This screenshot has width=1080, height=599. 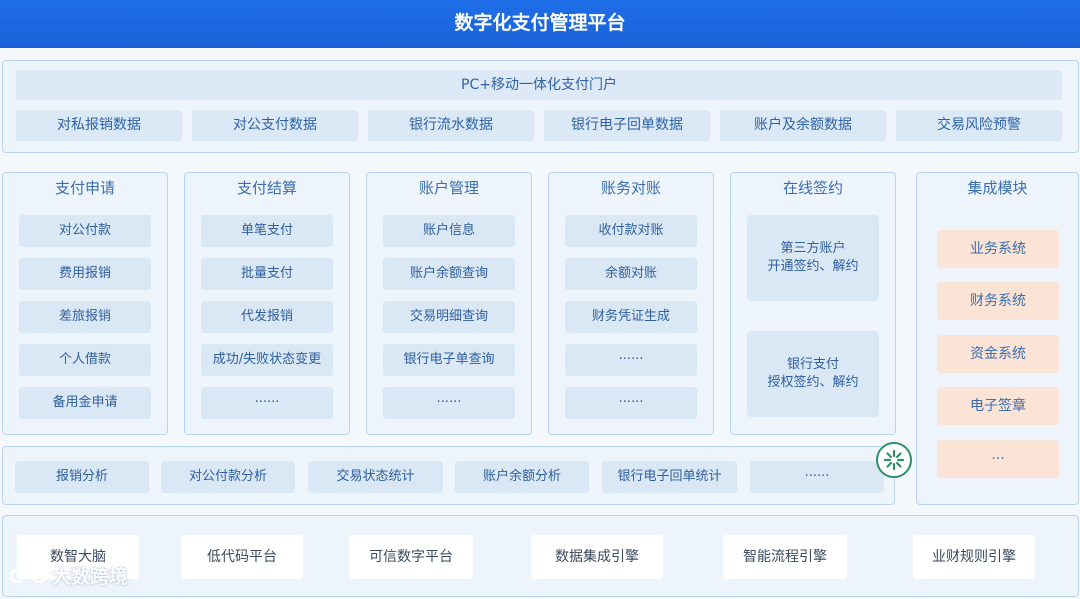 What do you see at coordinates (451, 125) in the screenshot?
I see `portal-item-bank-flow: 银行流水数据` at bounding box center [451, 125].